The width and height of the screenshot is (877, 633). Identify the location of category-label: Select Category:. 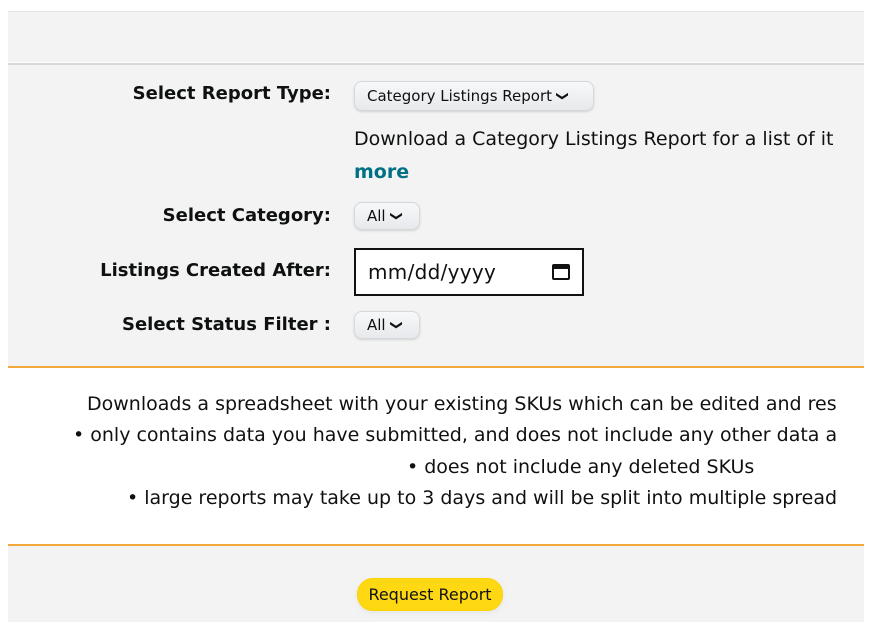
(246, 215).